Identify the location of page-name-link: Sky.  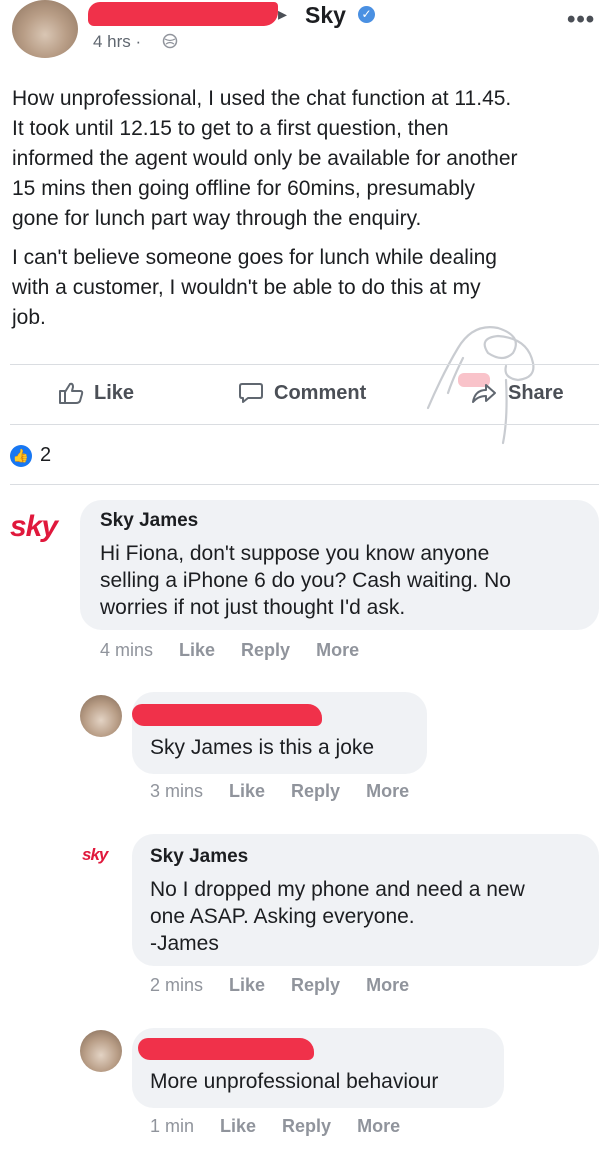
(325, 15).